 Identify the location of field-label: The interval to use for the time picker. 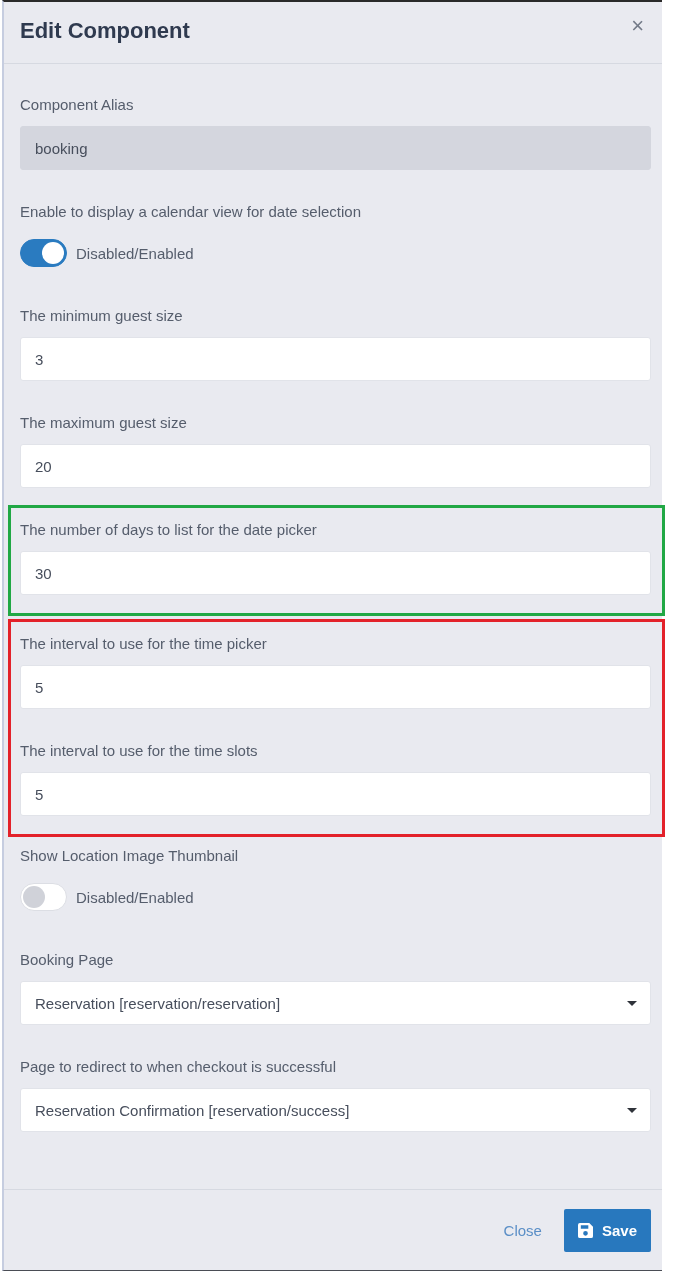
(144, 644).